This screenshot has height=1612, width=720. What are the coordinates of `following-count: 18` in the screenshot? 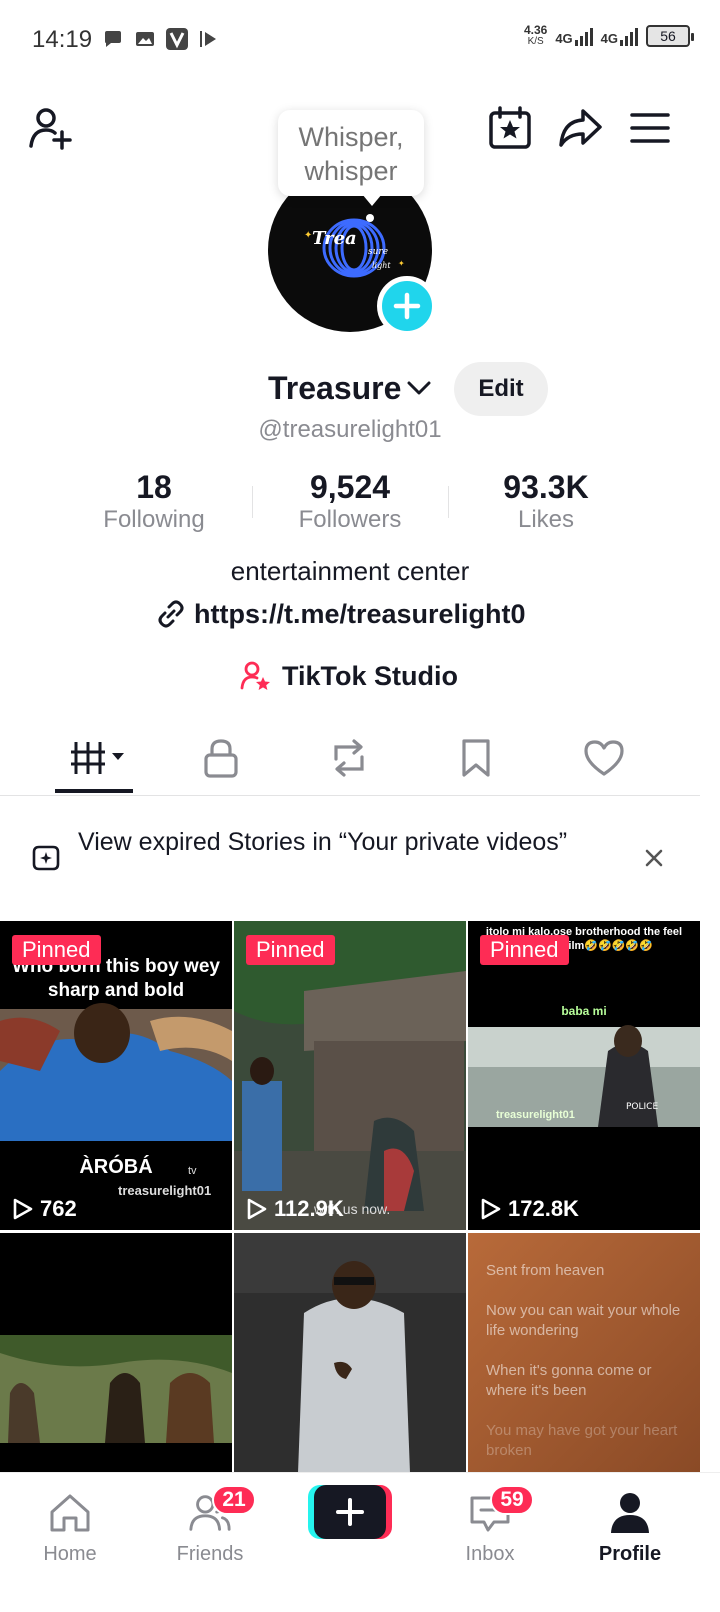 It's located at (154, 487).